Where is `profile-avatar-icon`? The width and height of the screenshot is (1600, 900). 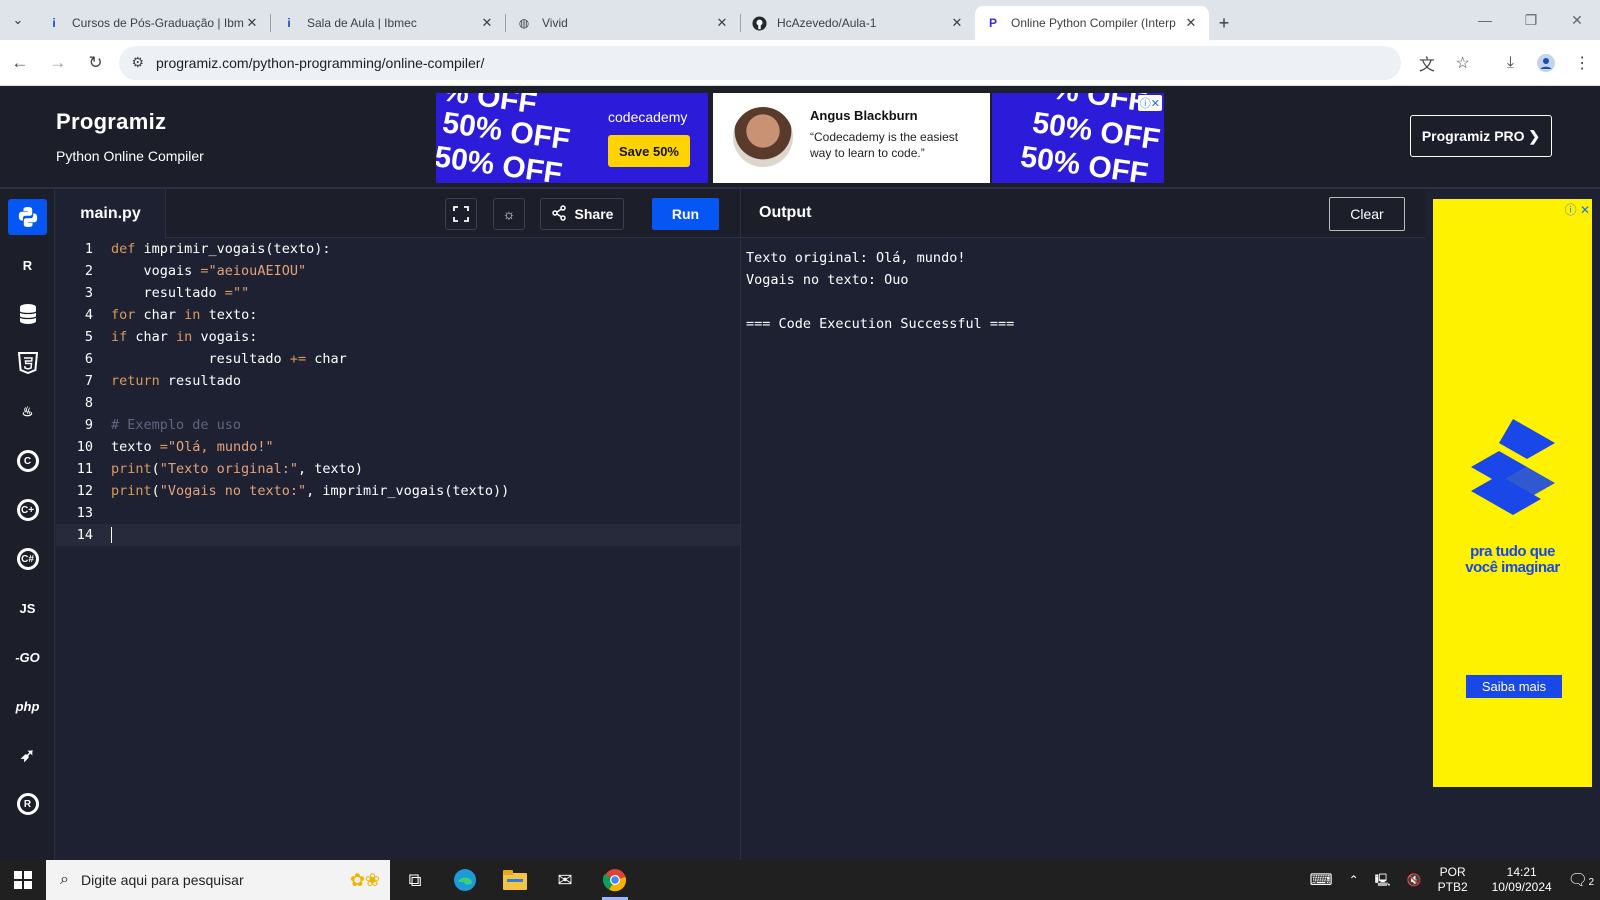
profile-avatar-icon is located at coordinates (1546, 63).